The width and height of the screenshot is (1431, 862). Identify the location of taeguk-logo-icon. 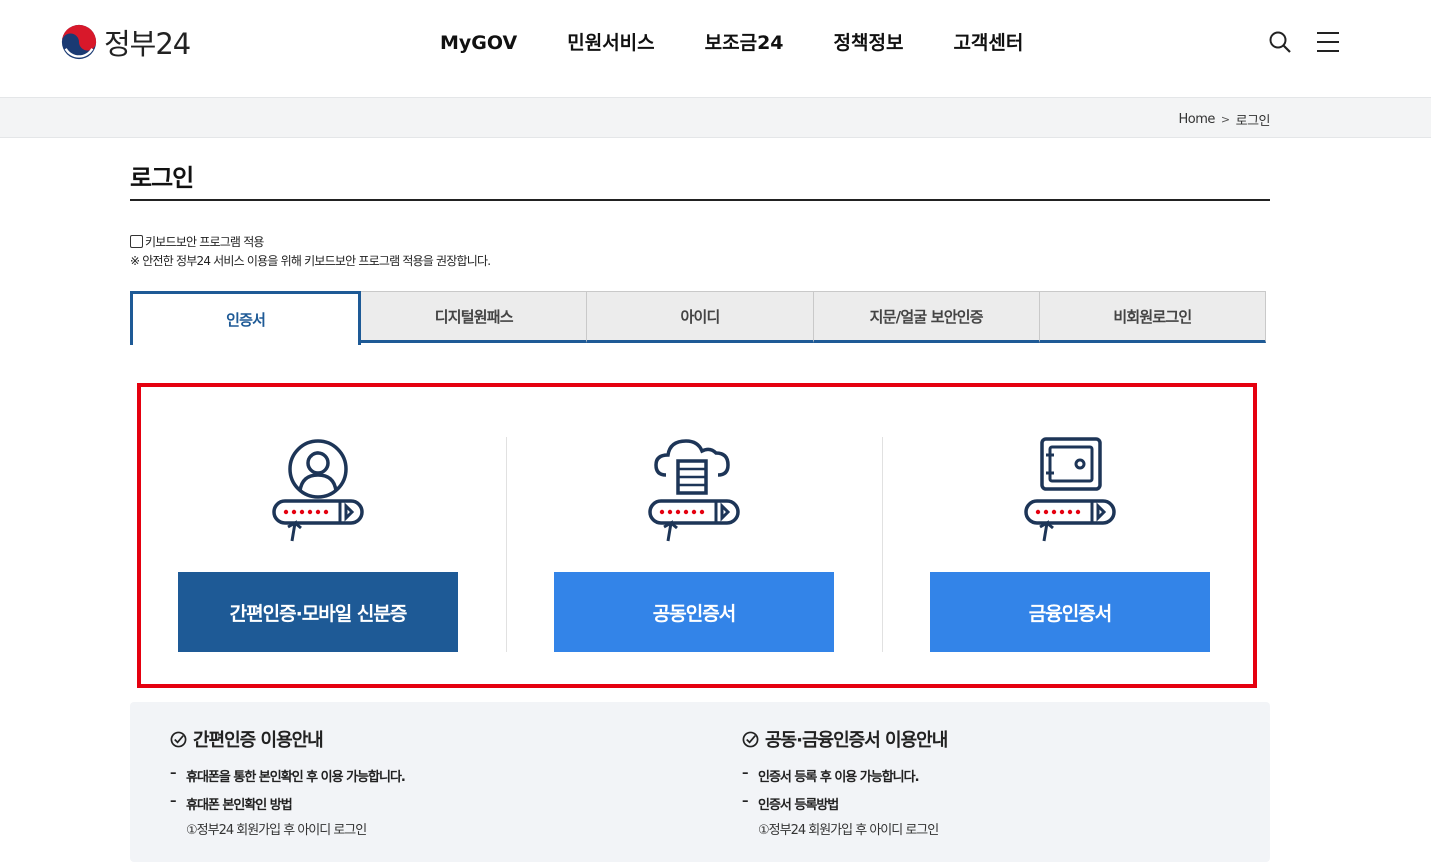
(79, 42).